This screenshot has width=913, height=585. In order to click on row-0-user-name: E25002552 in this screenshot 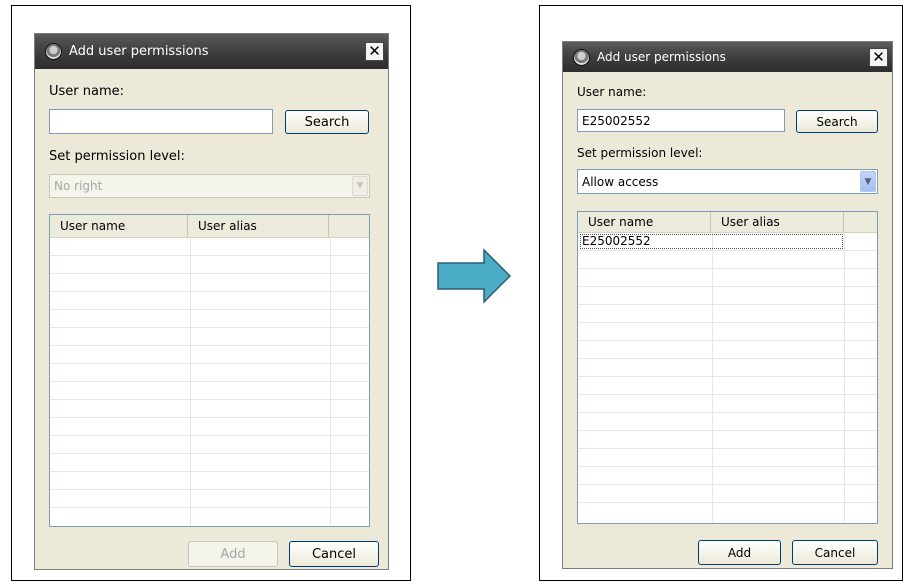, I will do `click(616, 241)`.